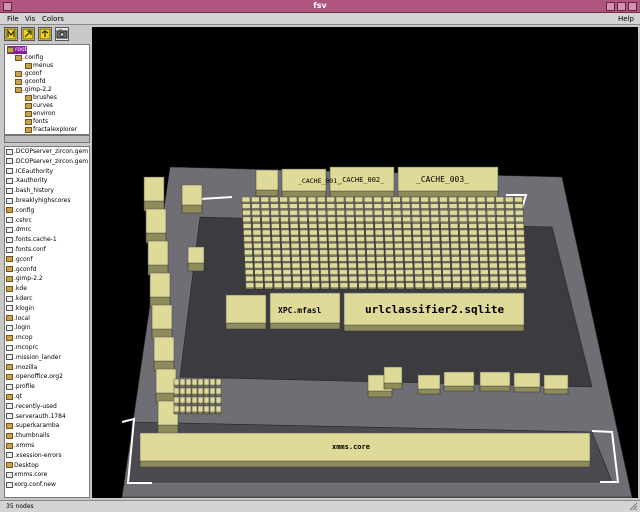 This screenshot has height=512, width=640. I want to click on maximize-button, so click(621, 6).